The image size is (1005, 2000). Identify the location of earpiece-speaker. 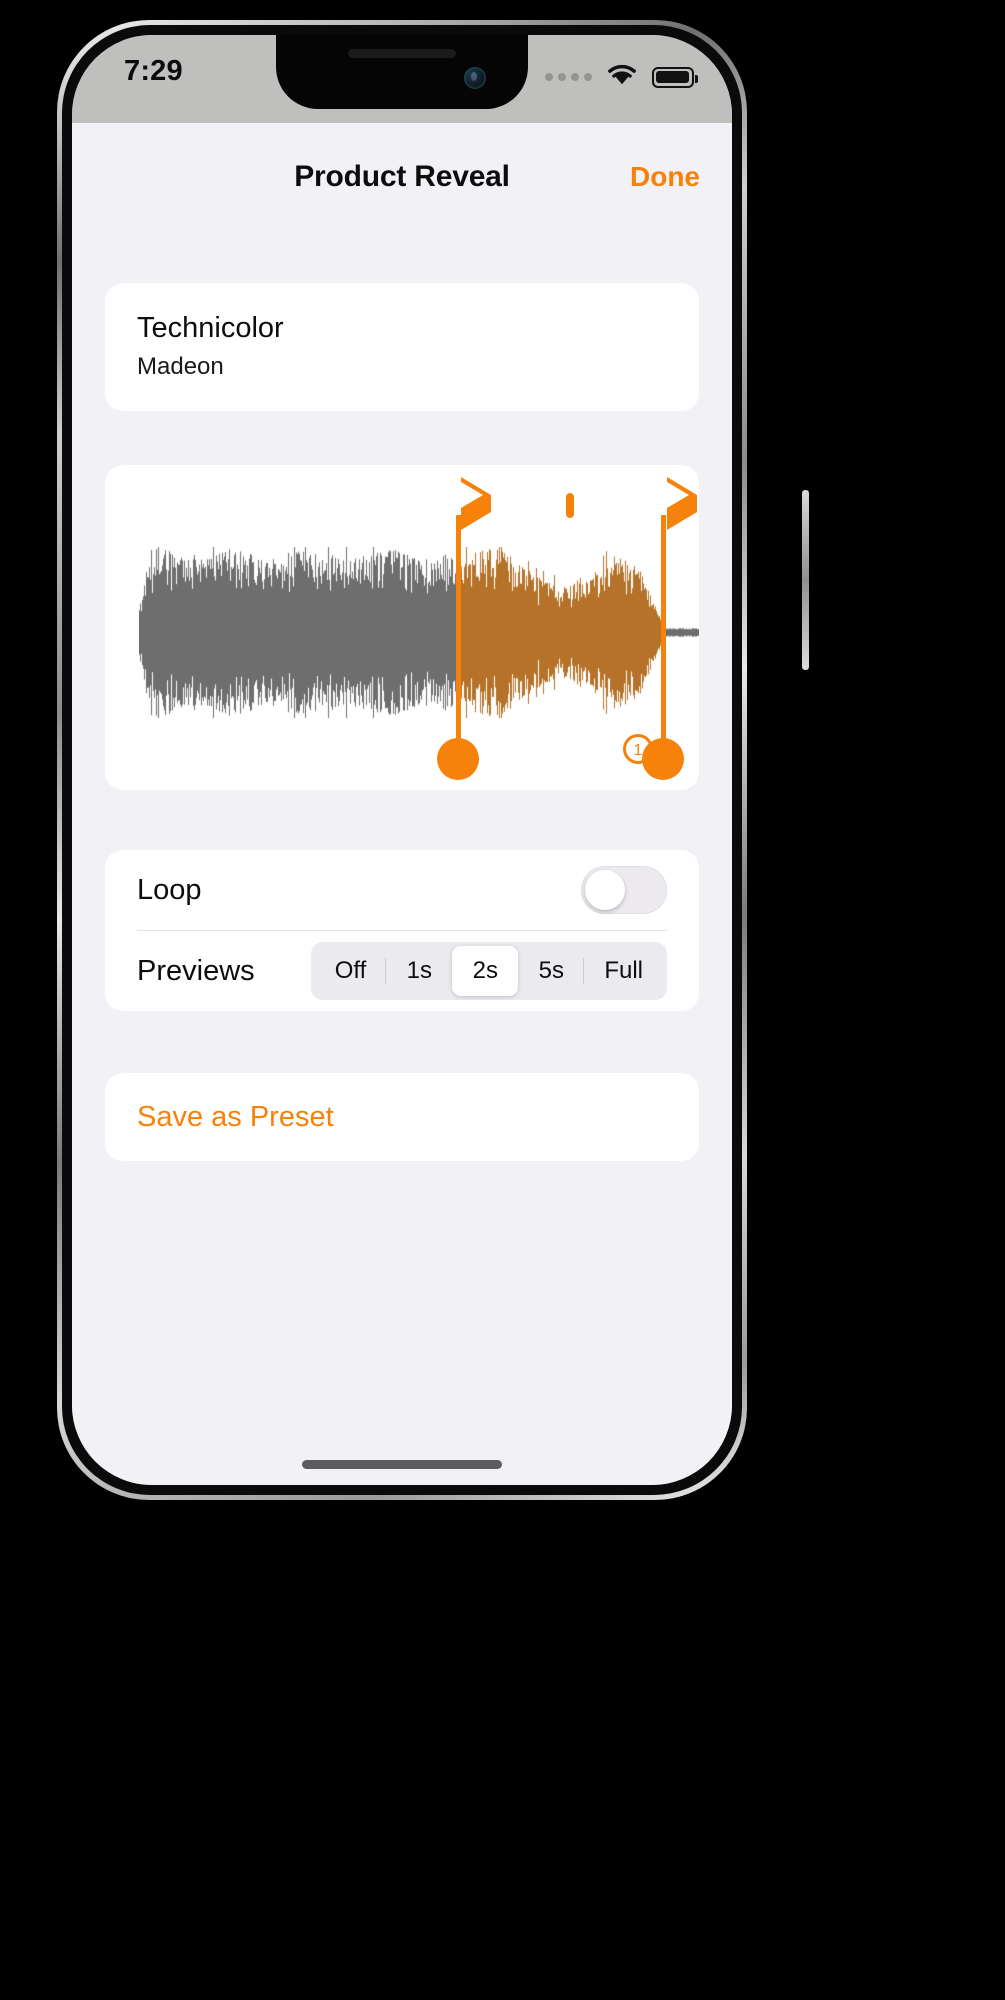
(402, 53).